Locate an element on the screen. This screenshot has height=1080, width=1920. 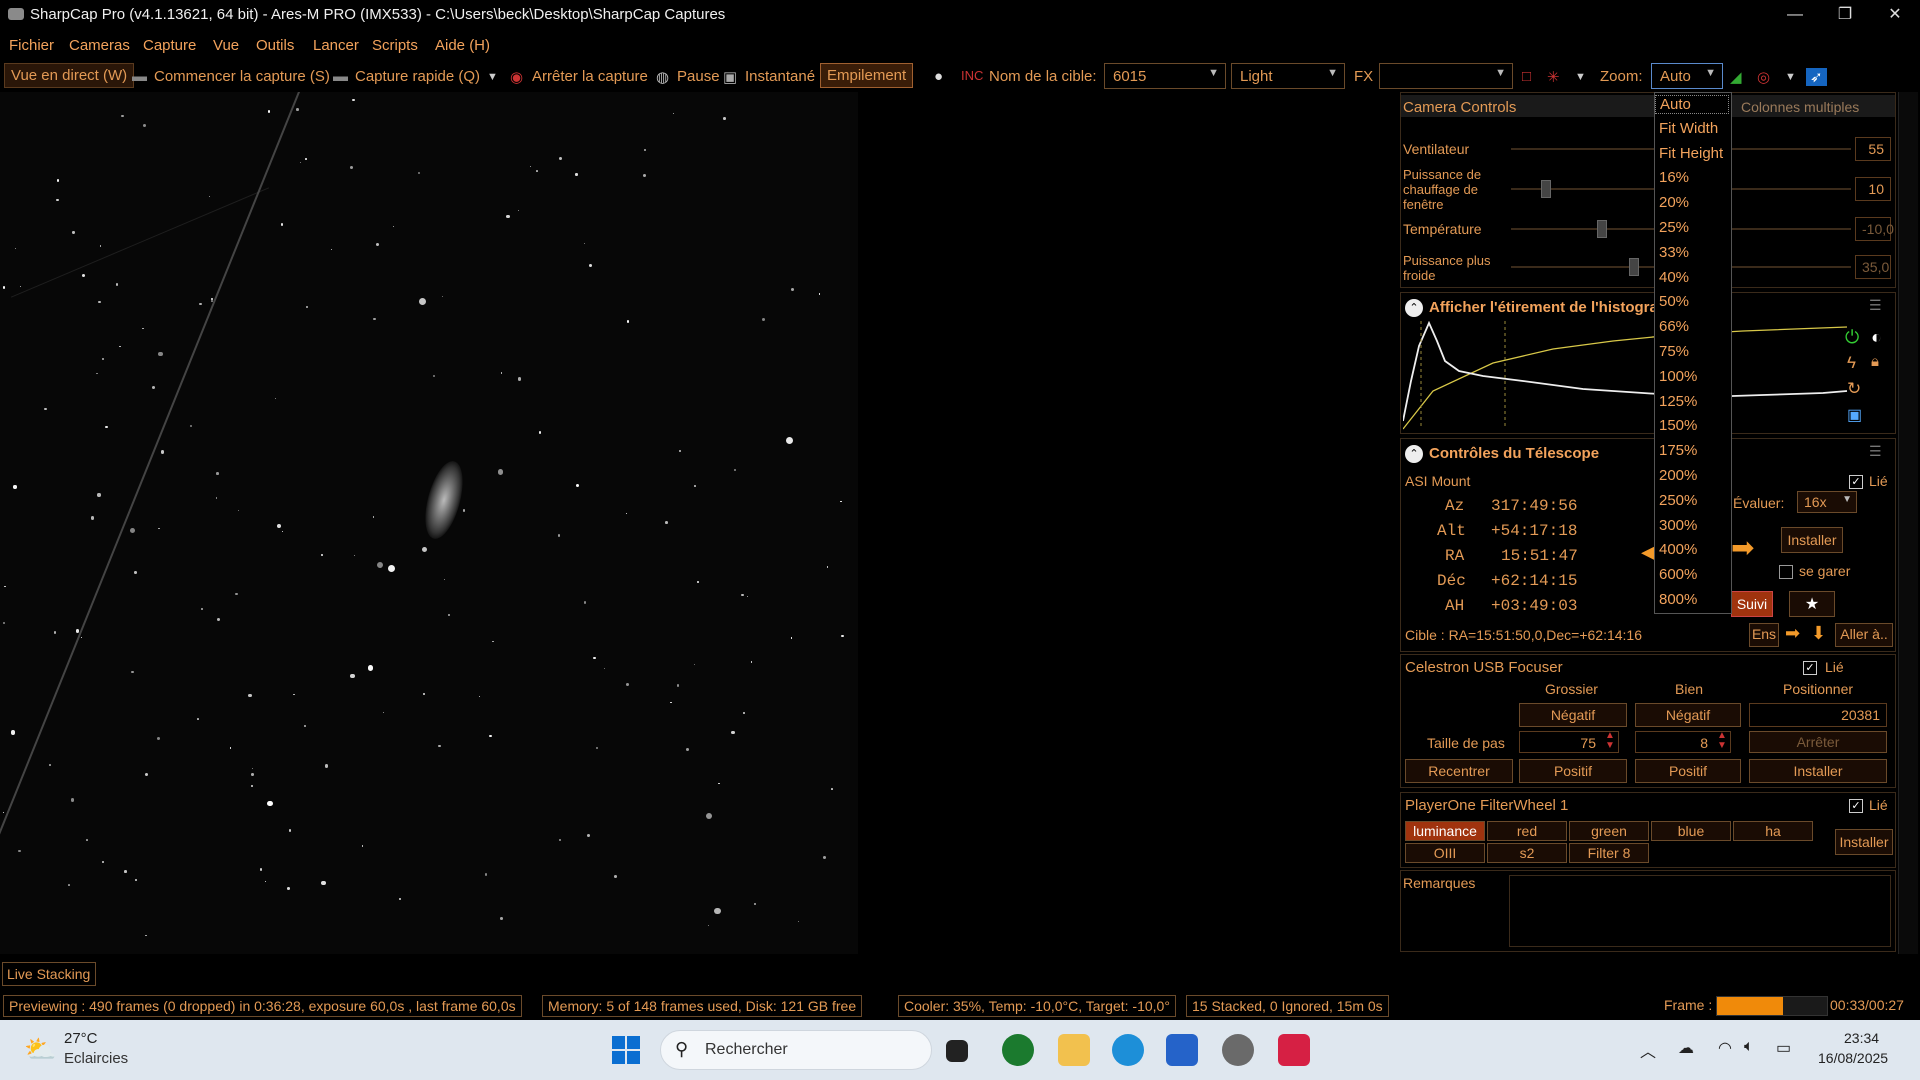
rocket-icon: ➶ is located at coordinates (1816, 77).